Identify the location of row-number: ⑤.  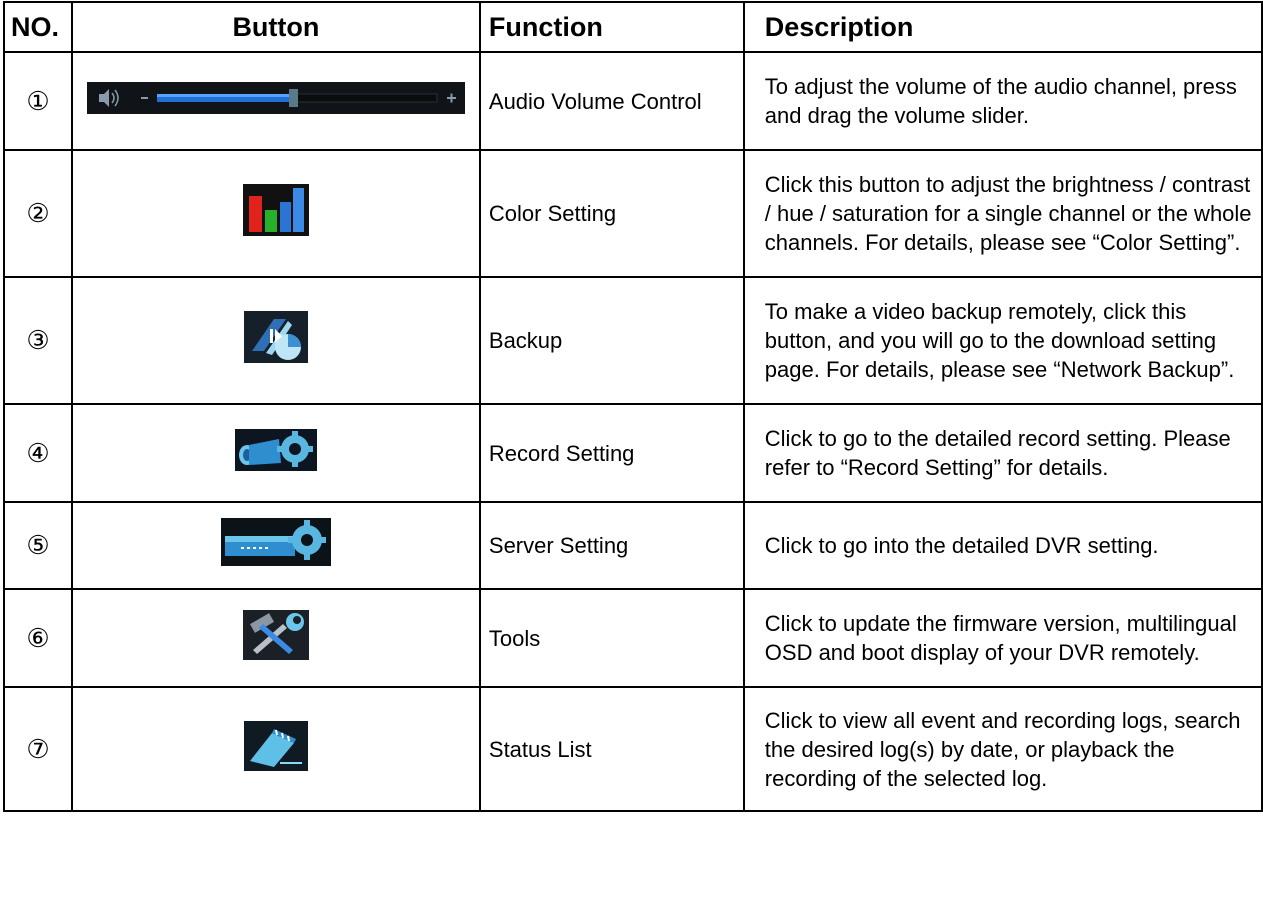
(38, 545).